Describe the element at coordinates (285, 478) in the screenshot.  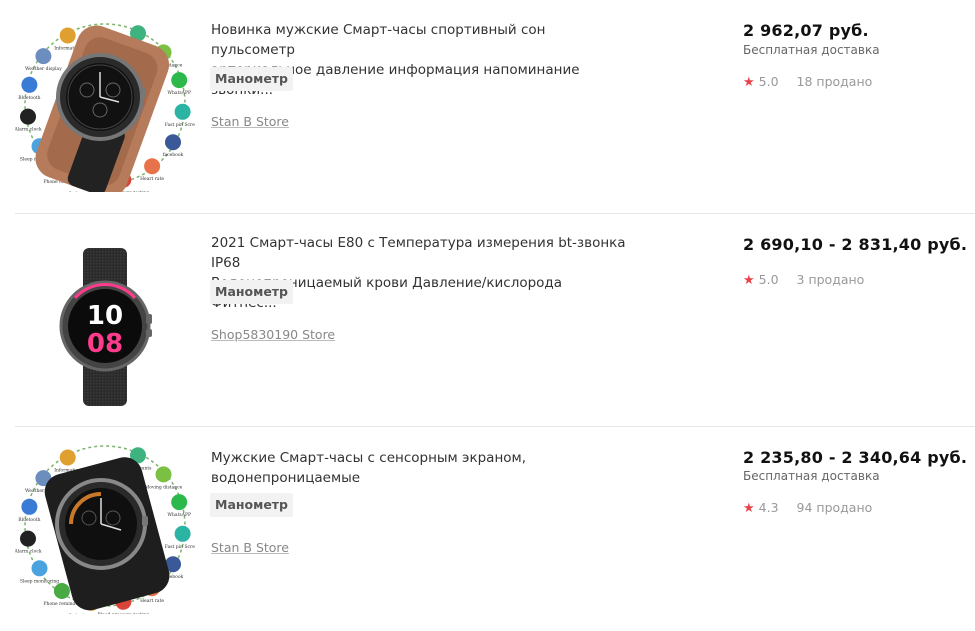
I see `product-title-line: водонепроницаемые` at that location.